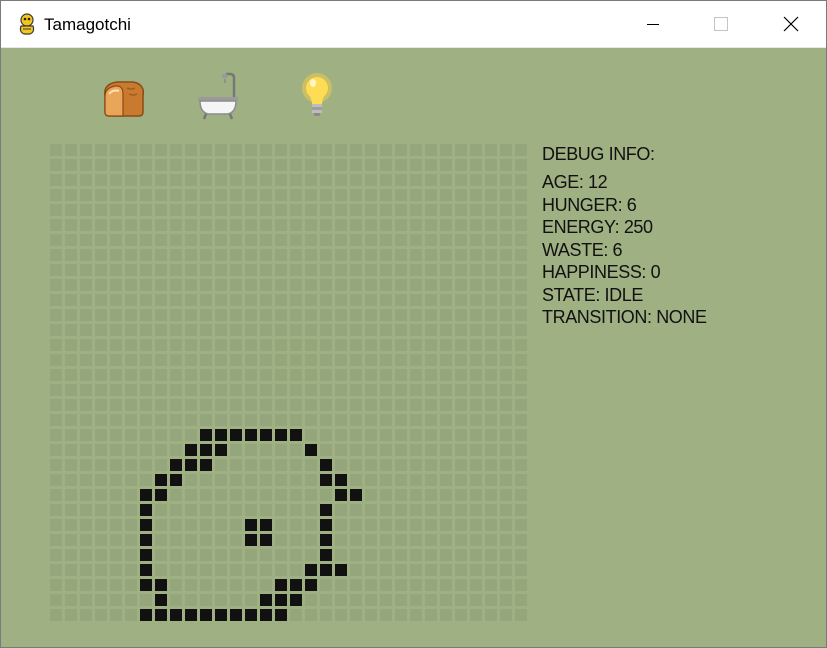  What do you see at coordinates (653, 24) in the screenshot?
I see `minimize-button` at bounding box center [653, 24].